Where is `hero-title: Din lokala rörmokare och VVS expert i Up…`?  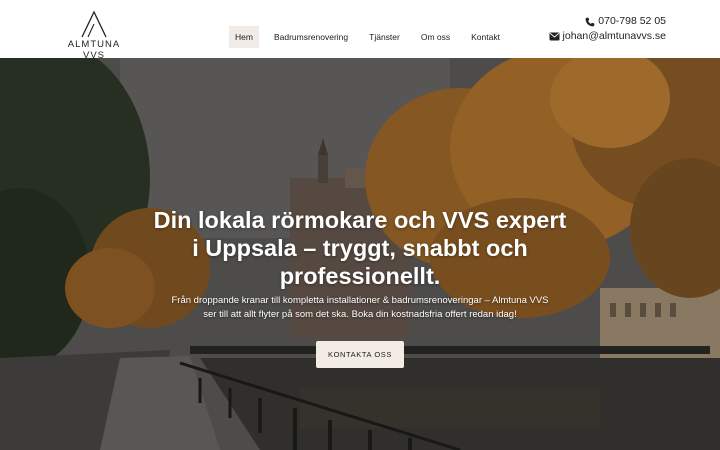
hero-title: Din lokala rörmokare och VVS expert i Up… is located at coordinates (360, 248).